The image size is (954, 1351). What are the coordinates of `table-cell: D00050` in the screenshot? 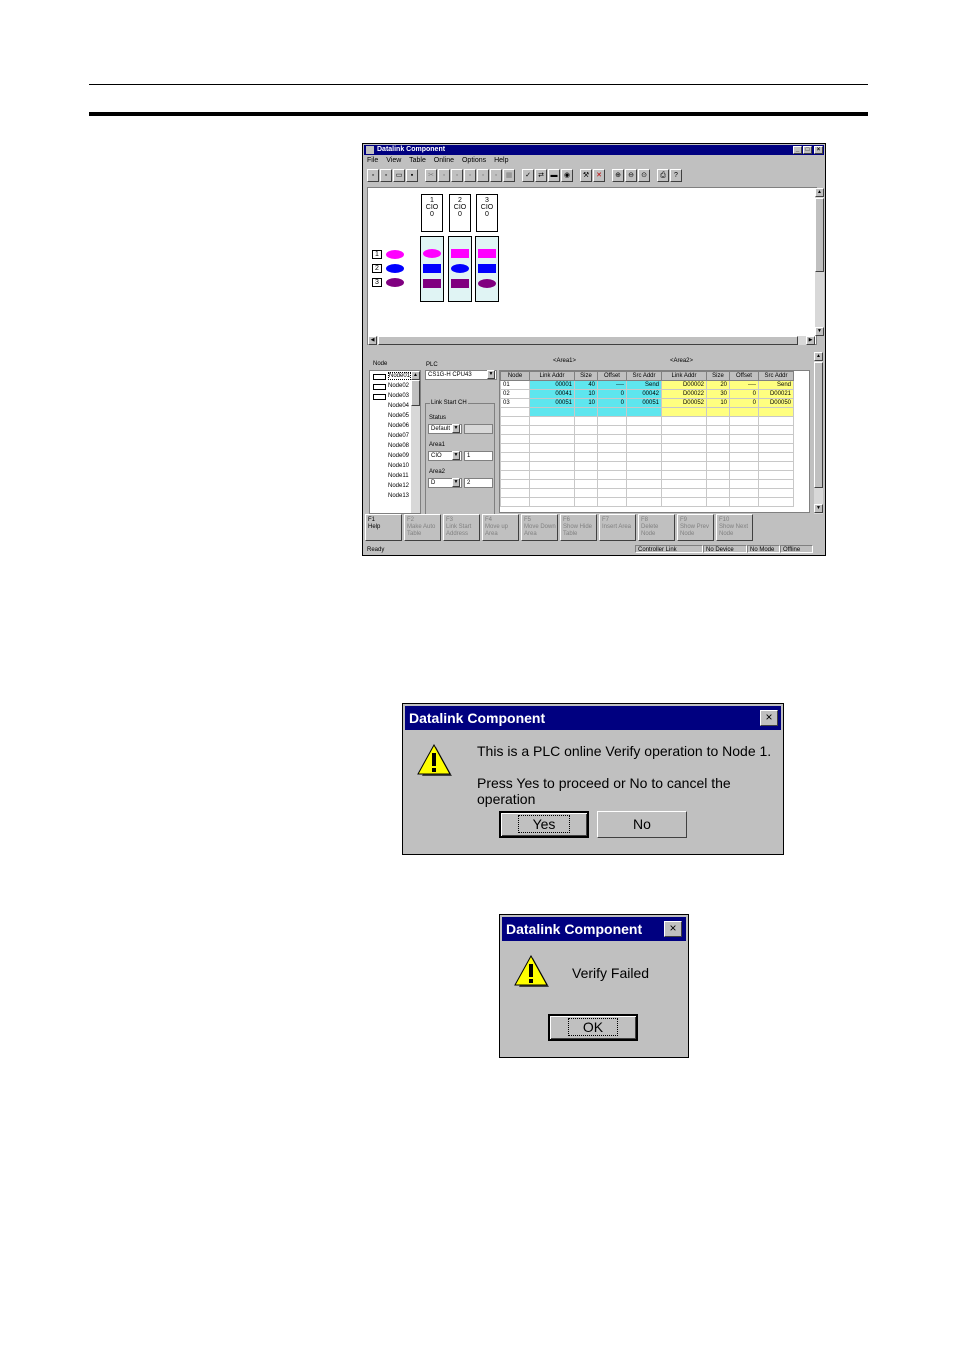 It's located at (776, 403).